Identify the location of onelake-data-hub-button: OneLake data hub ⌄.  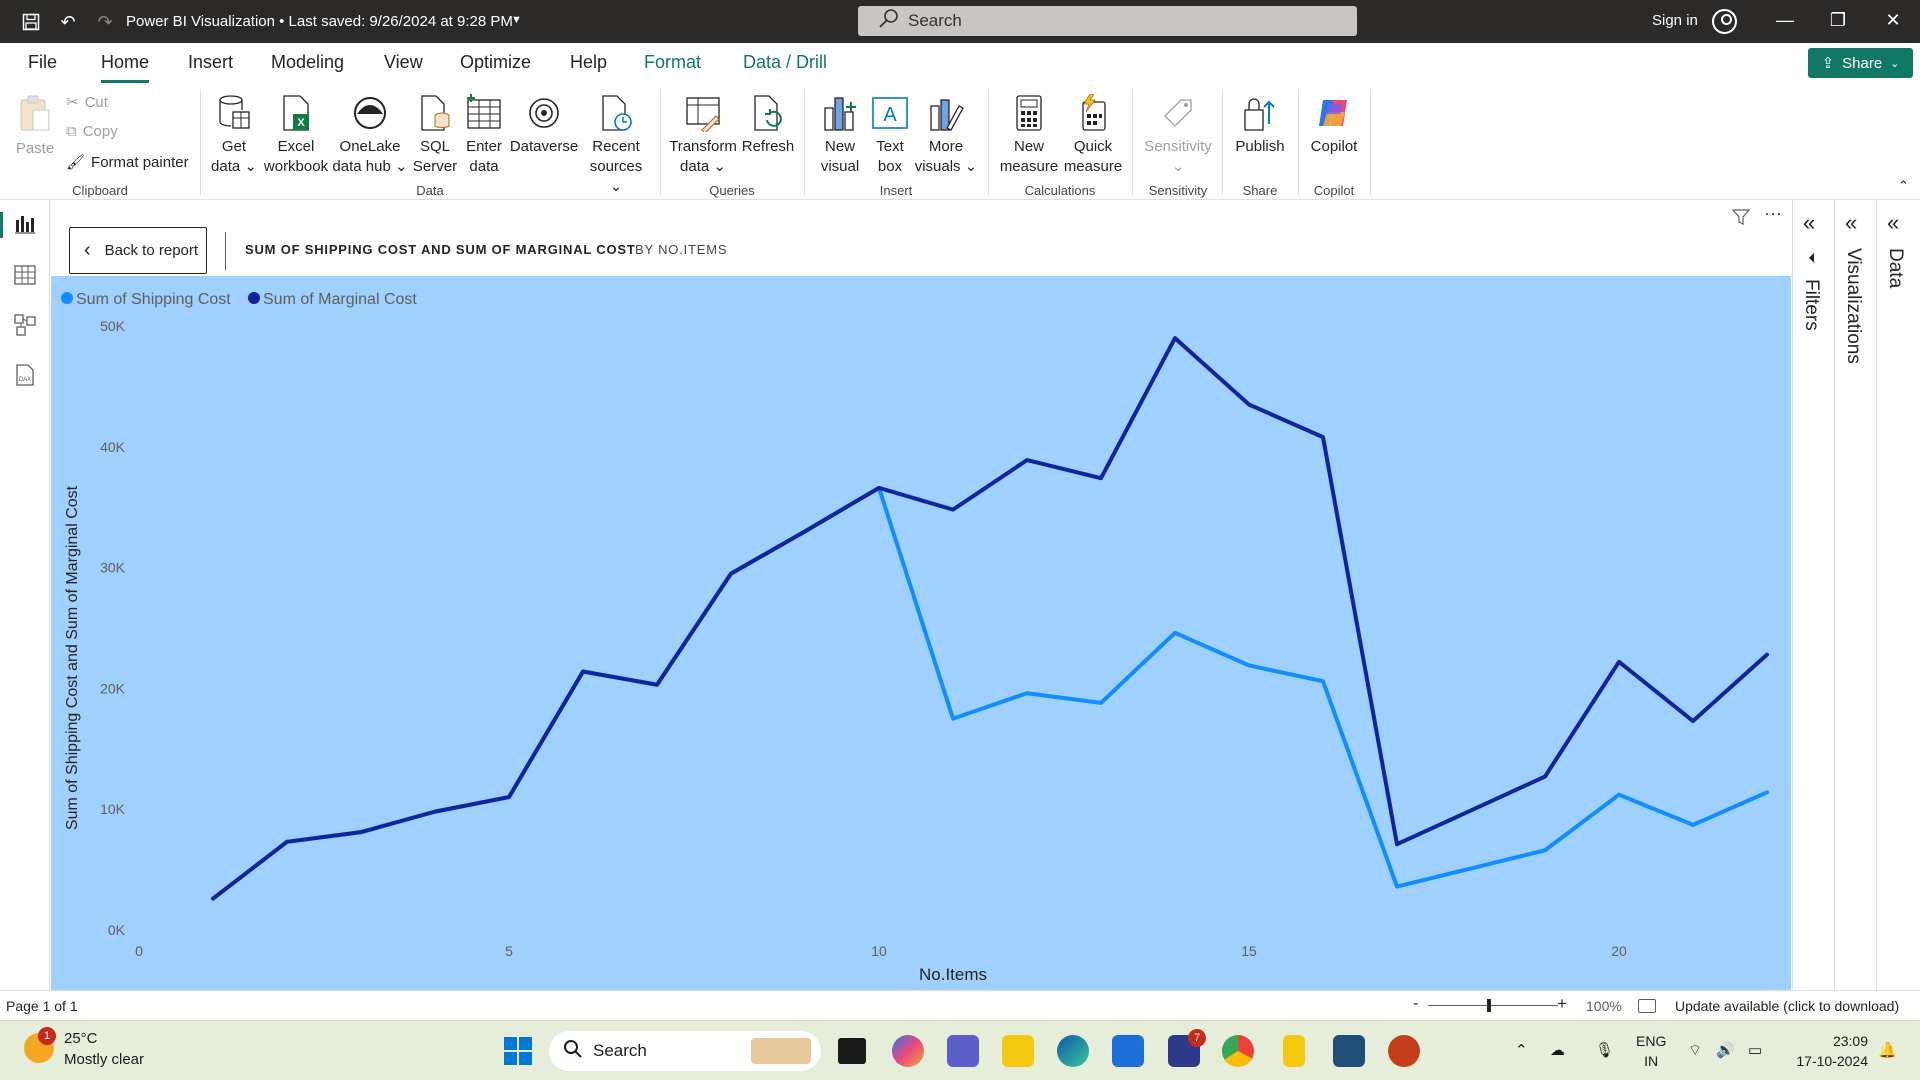
(370, 135).